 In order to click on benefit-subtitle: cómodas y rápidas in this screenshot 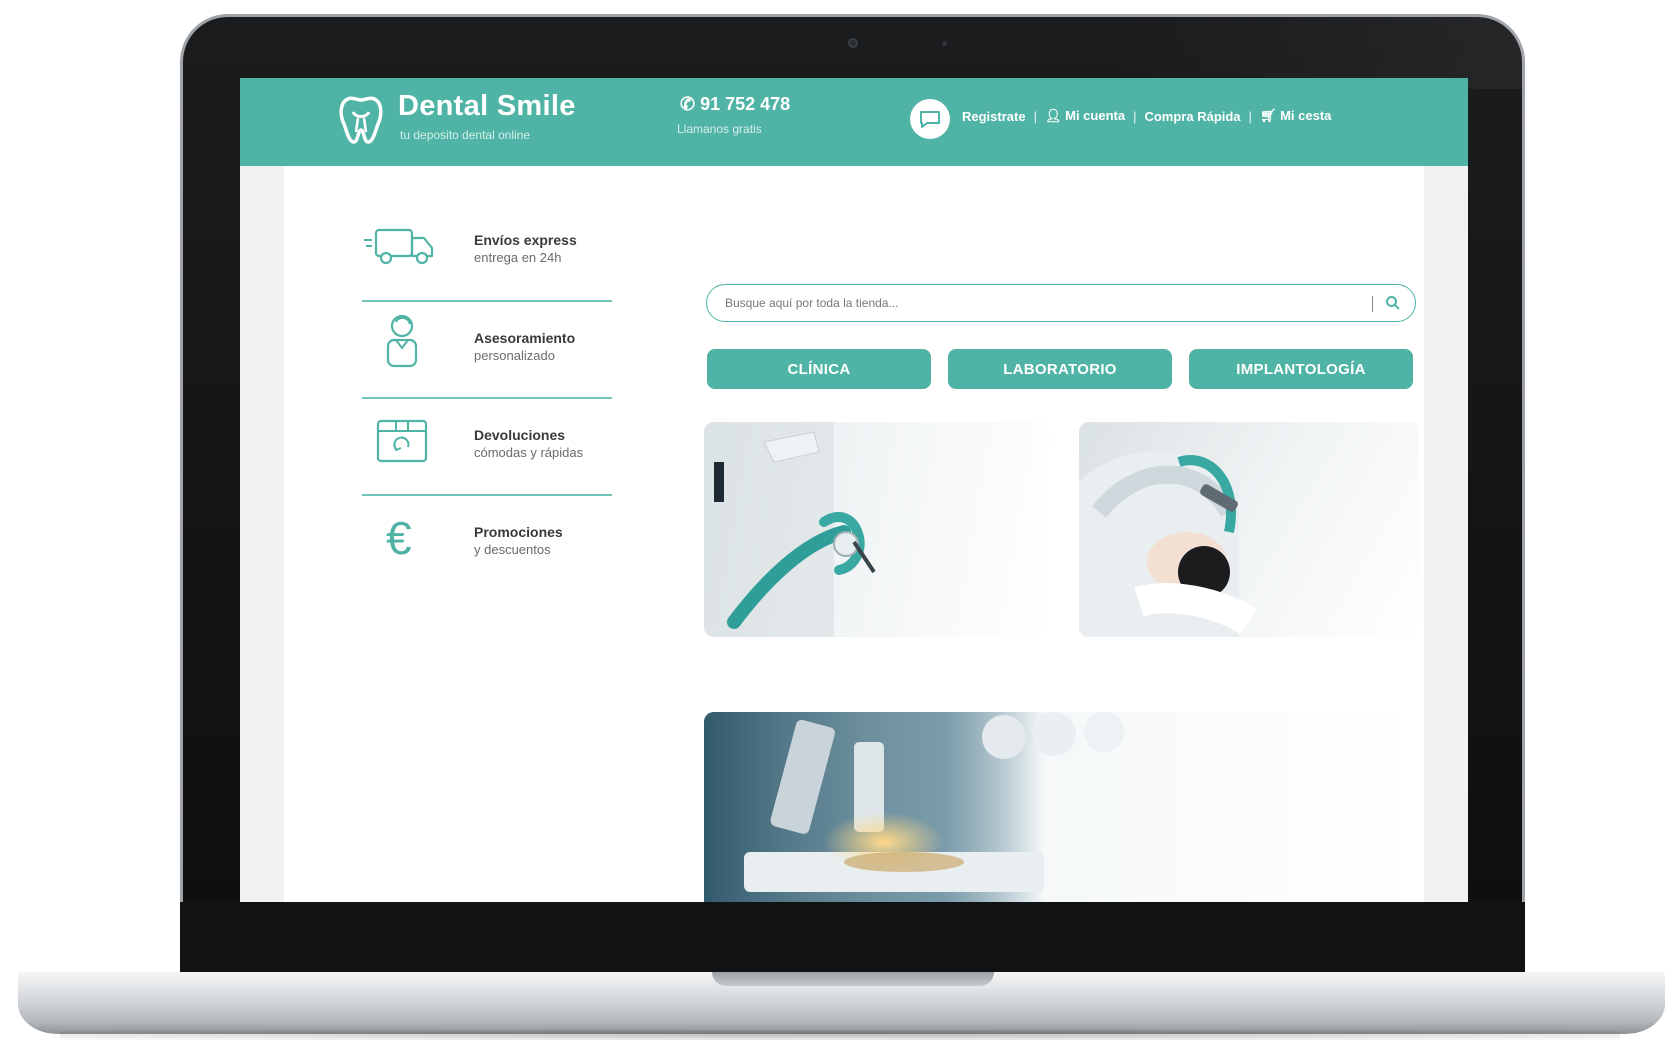, I will do `click(529, 452)`.